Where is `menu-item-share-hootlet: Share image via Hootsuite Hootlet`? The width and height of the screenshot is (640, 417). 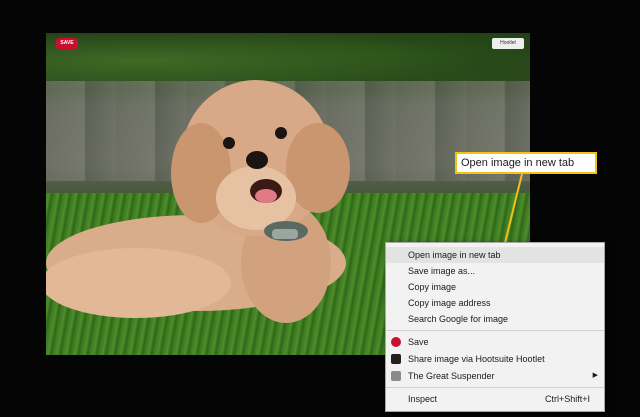 menu-item-share-hootlet: Share image via Hootsuite Hootlet is located at coordinates (495, 359).